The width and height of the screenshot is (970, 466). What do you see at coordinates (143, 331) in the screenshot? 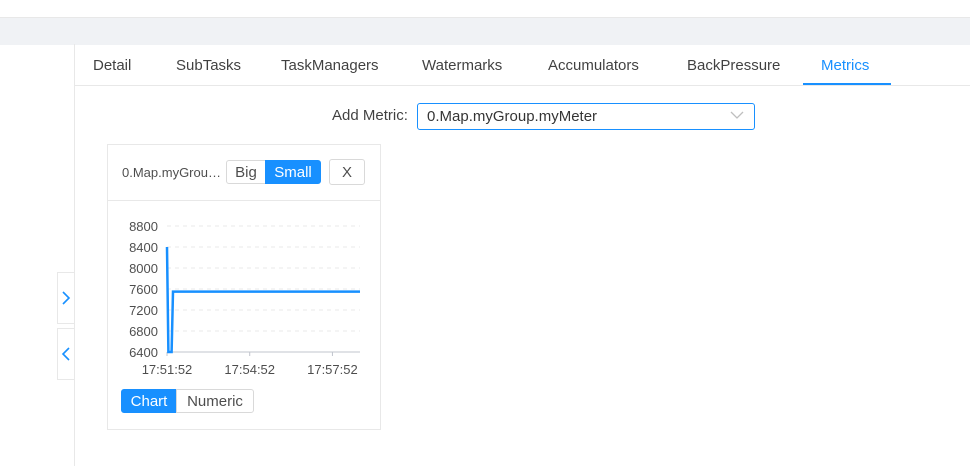
I see `y-tick-label: 6800` at bounding box center [143, 331].